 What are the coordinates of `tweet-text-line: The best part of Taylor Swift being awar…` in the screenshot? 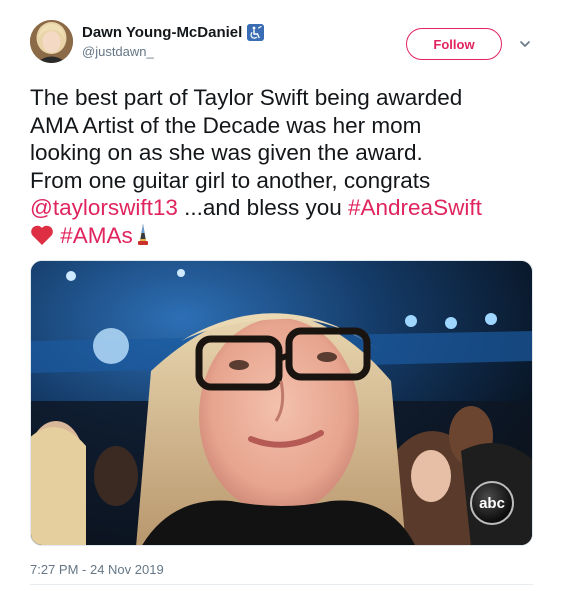 It's located at (246, 97).